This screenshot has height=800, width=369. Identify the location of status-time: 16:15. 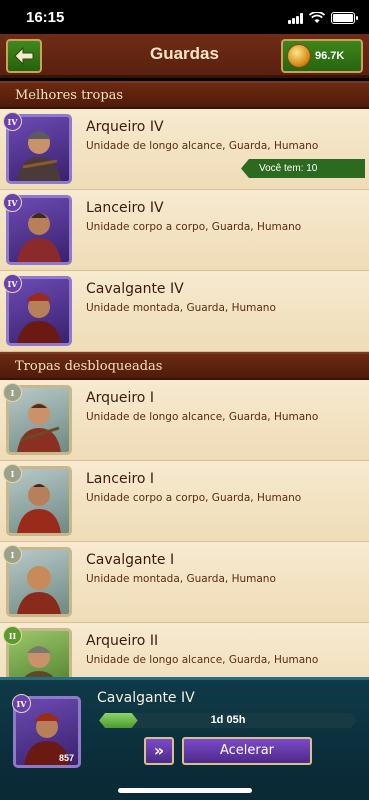
(45, 17).